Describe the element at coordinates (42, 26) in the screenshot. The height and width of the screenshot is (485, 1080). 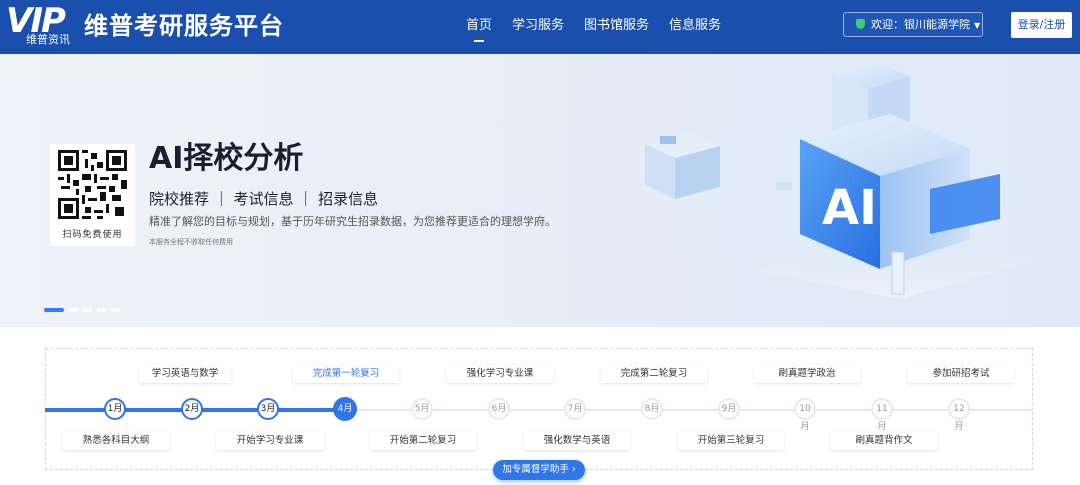
I see `vip-logo: VIP 维普资讯` at that location.